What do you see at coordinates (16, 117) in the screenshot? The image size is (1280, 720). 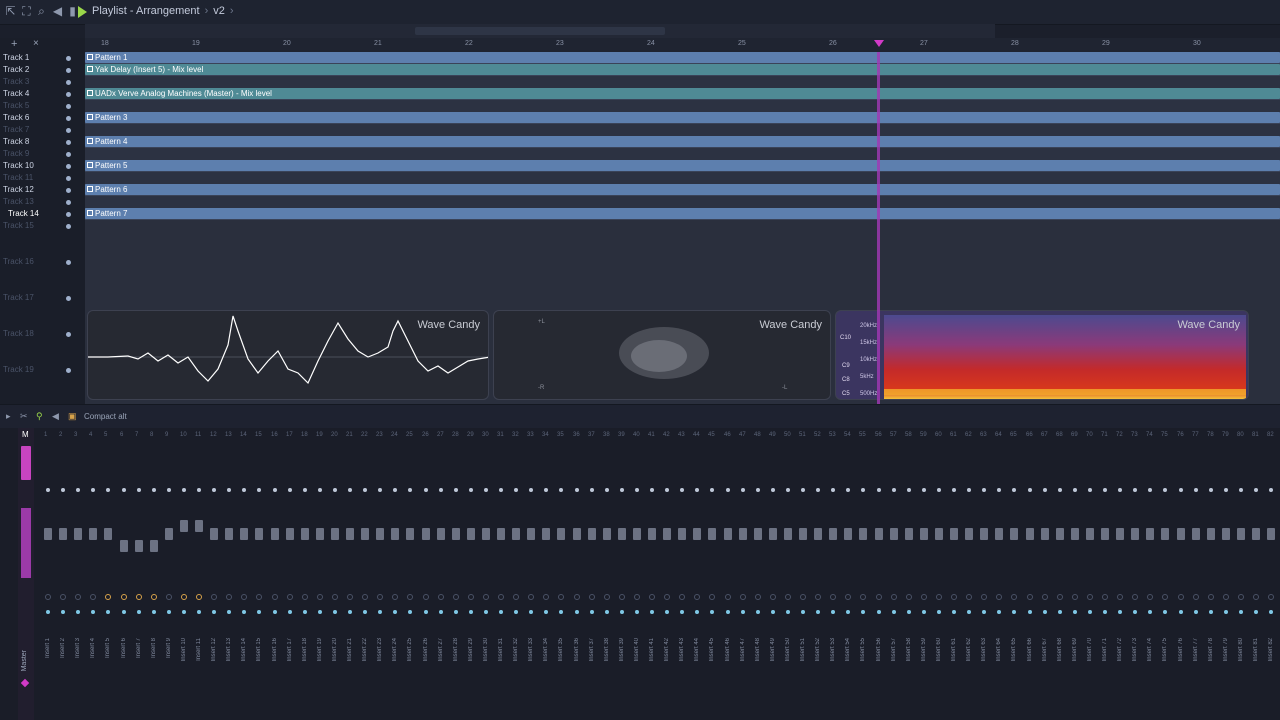 I see `track-name: Track 6` at bounding box center [16, 117].